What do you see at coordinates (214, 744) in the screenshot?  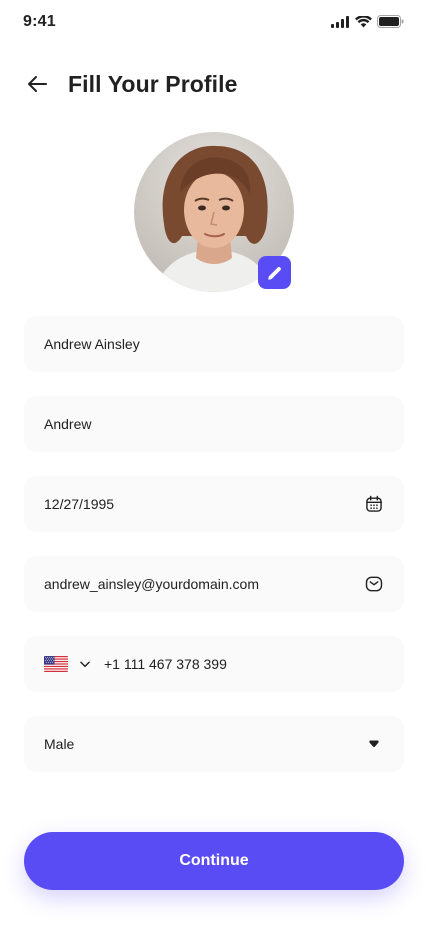 I see `gender-select: Male` at bounding box center [214, 744].